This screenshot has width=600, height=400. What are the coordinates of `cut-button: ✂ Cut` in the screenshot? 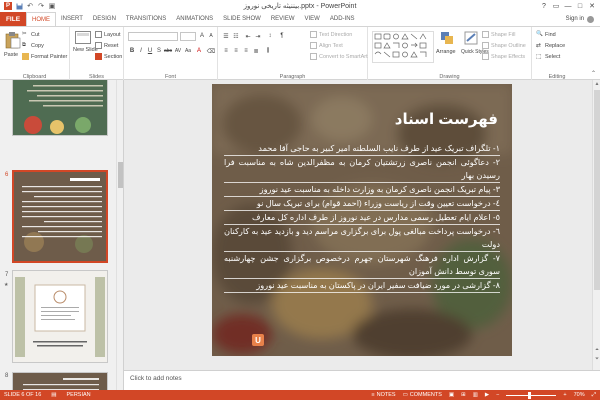 It's located at (31, 34).